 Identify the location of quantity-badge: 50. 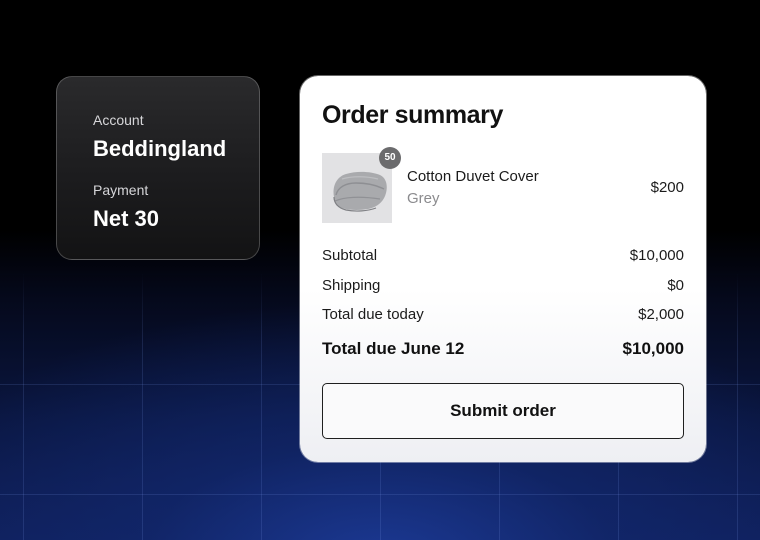
(390, 158).